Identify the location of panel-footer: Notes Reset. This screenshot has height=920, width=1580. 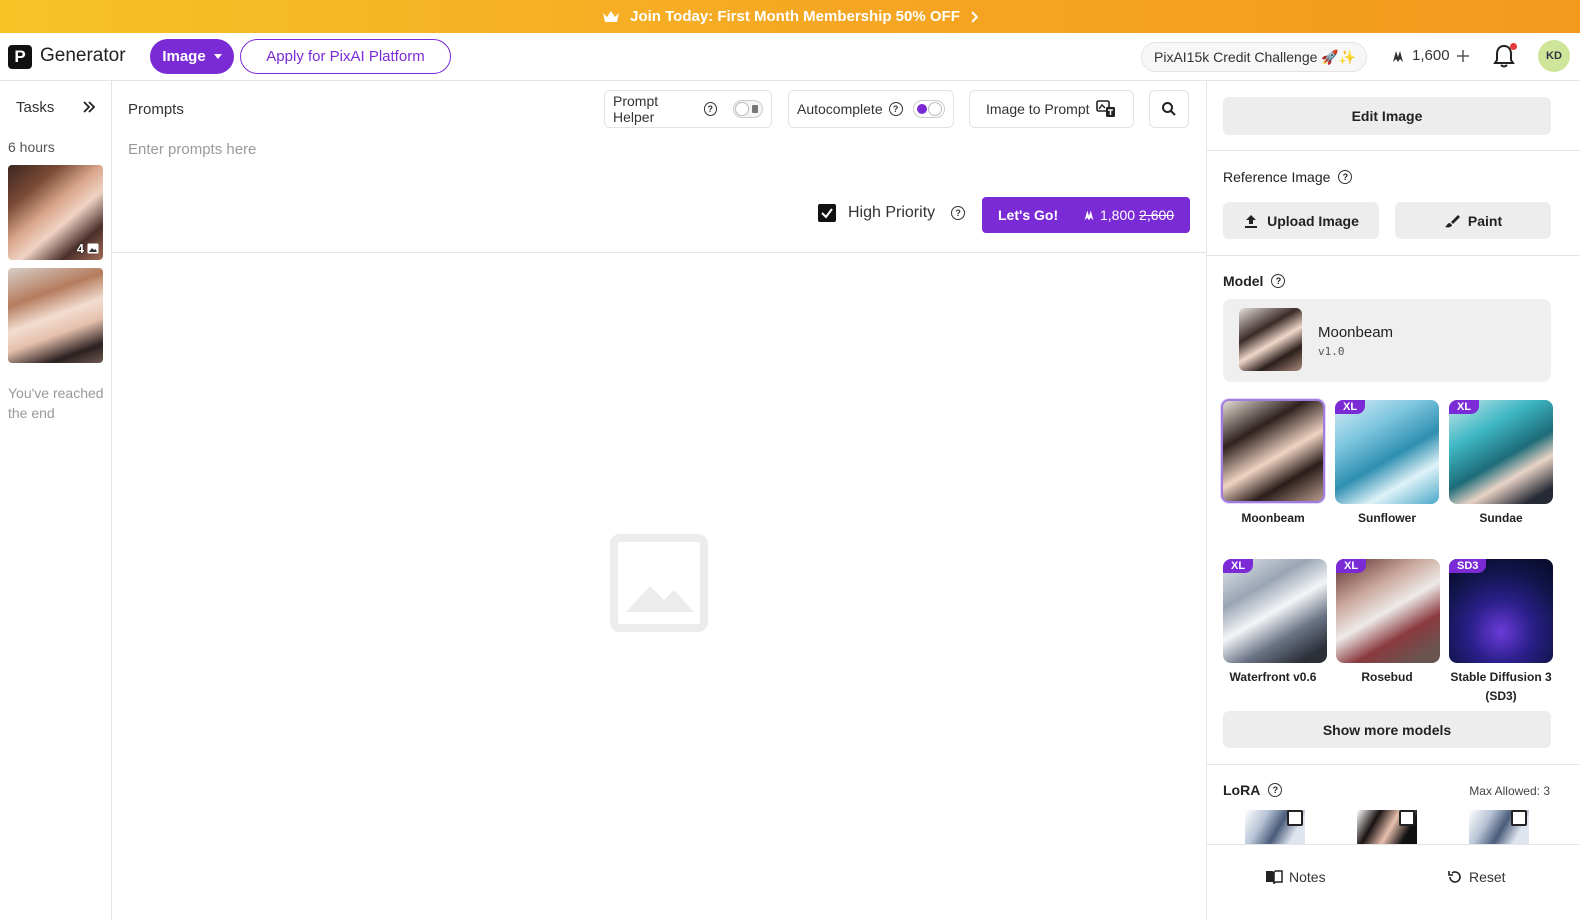
(1393, 882).